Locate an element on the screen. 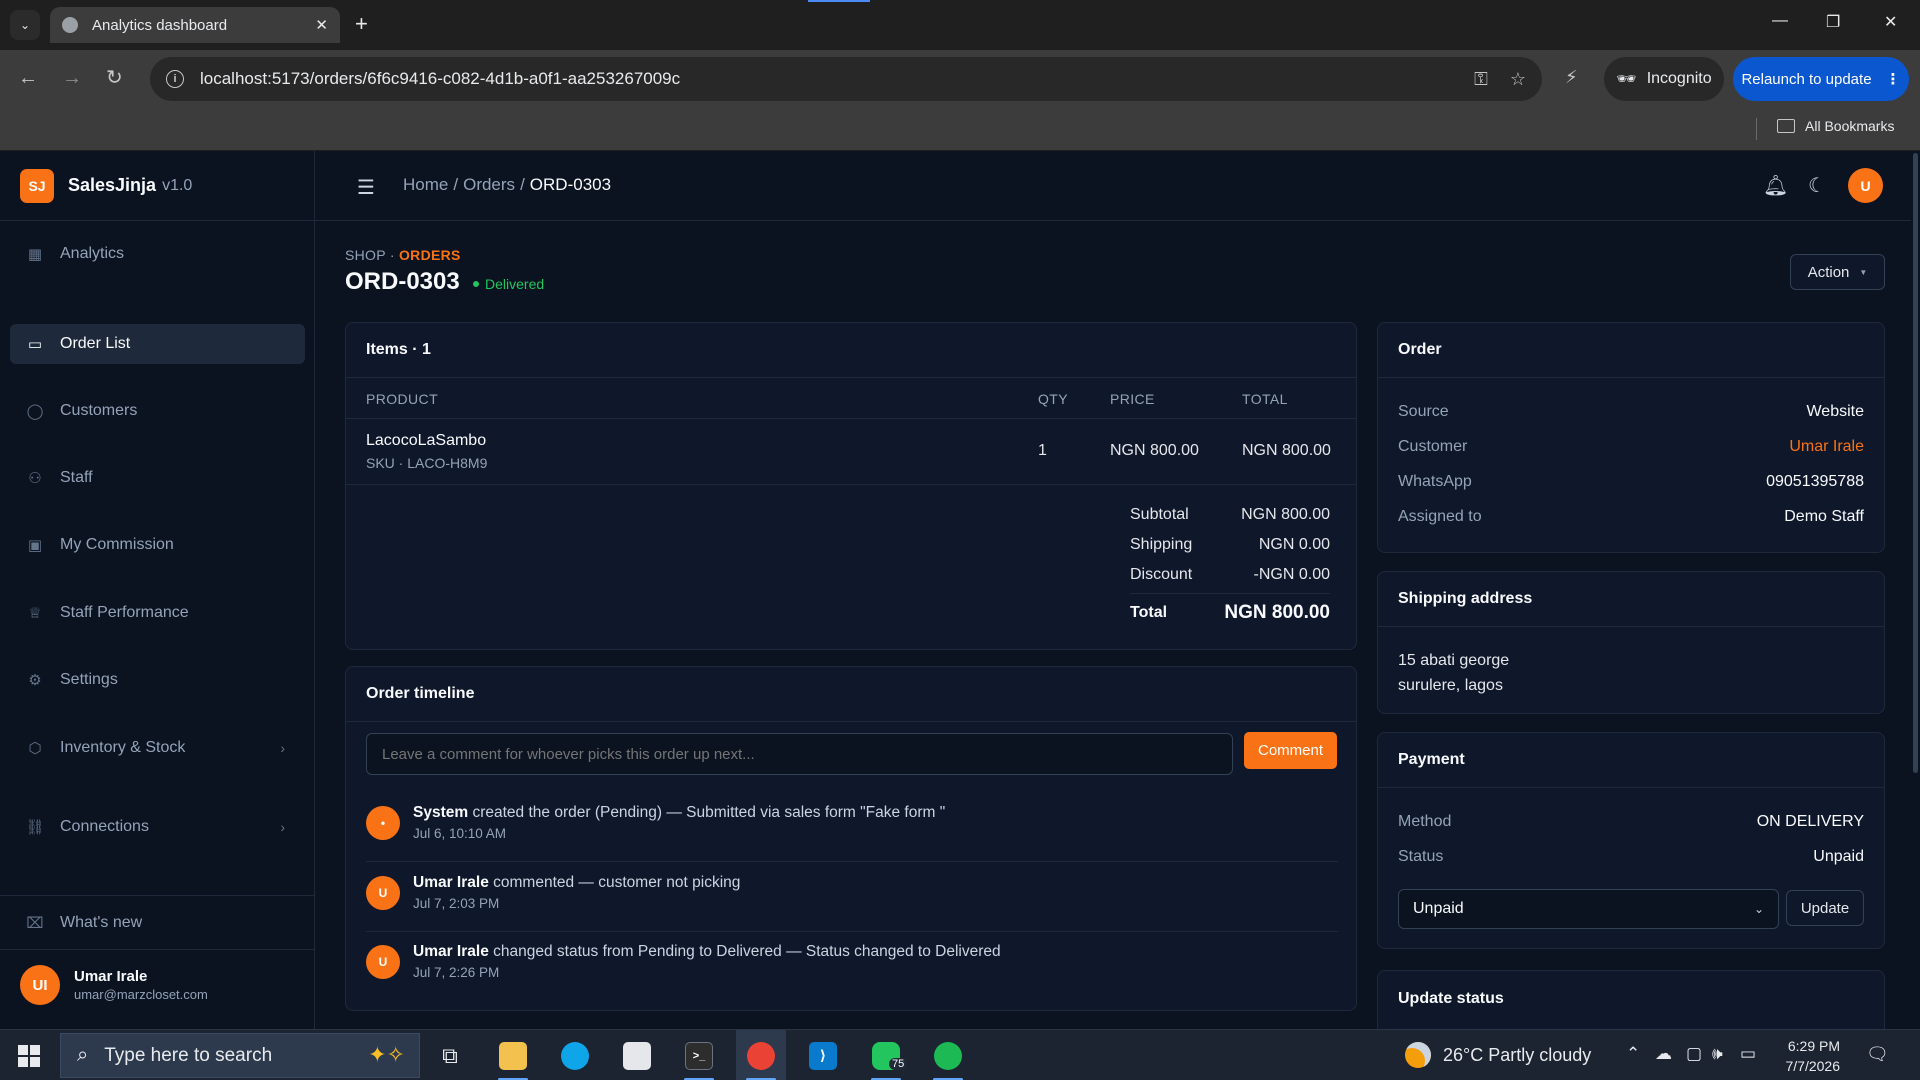 Image resolution: width=1920 pixels, height=1080 pixels. terminal-icon: >_ is located at coordinates (699, 1055).